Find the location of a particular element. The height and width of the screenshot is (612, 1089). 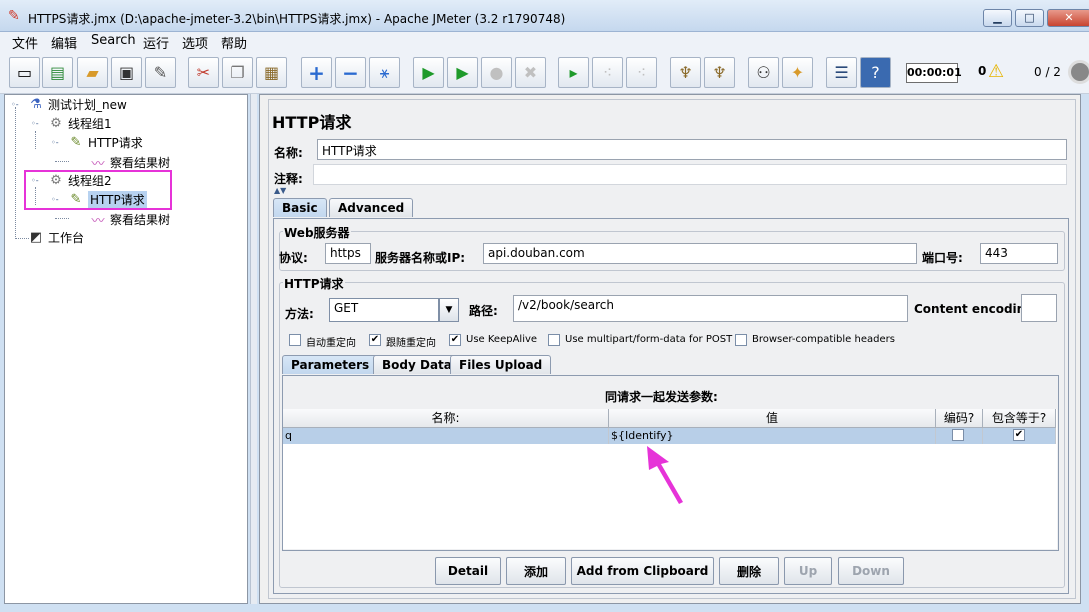

param-encode-cell is located at coordinates (959, 436).